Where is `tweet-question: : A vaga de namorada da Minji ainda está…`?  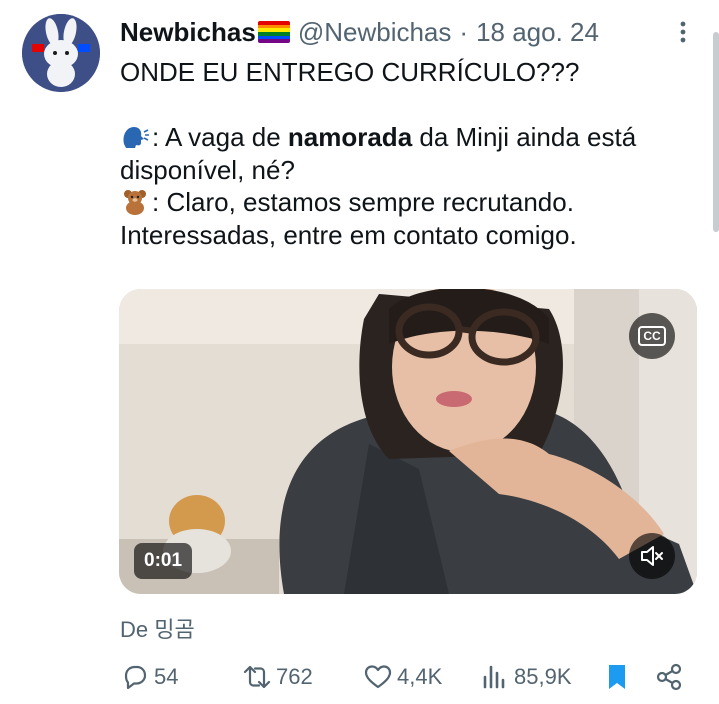
tweet-question: : A vaga de namorada da Minji ainda está… is located at coordinates (405, 153).